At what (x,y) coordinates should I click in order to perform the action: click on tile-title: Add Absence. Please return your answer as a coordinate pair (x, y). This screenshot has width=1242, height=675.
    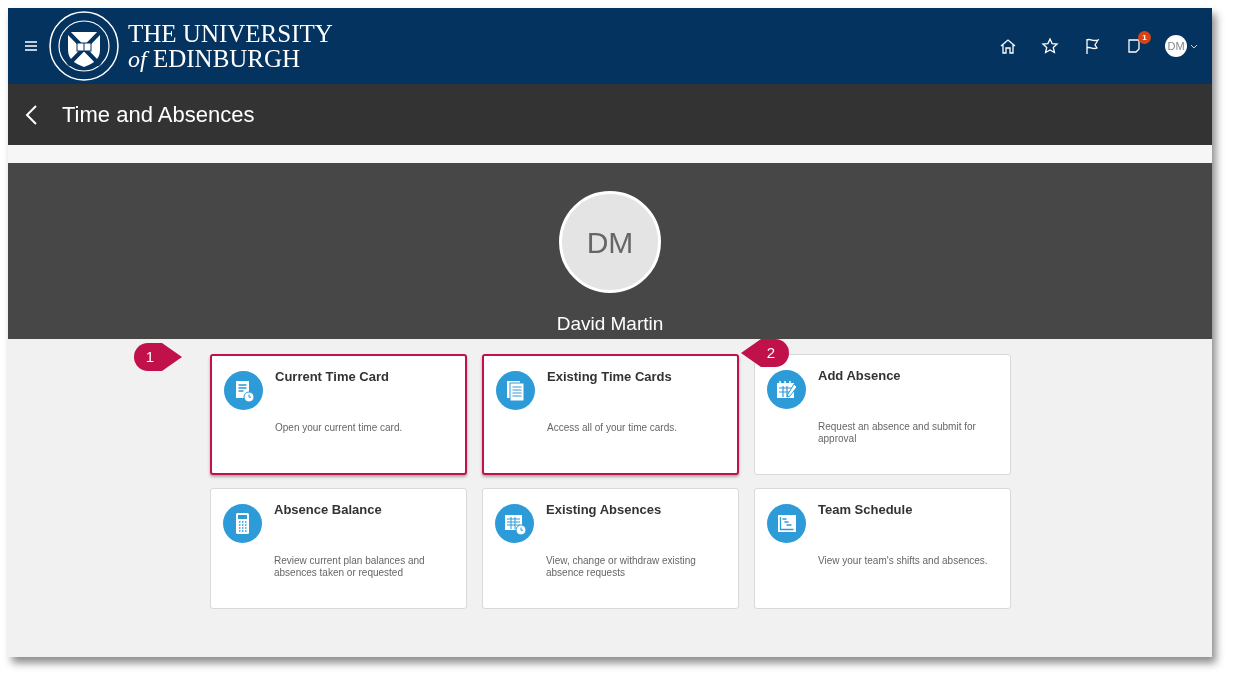
    Looking at the image, I should click on (860, 376).